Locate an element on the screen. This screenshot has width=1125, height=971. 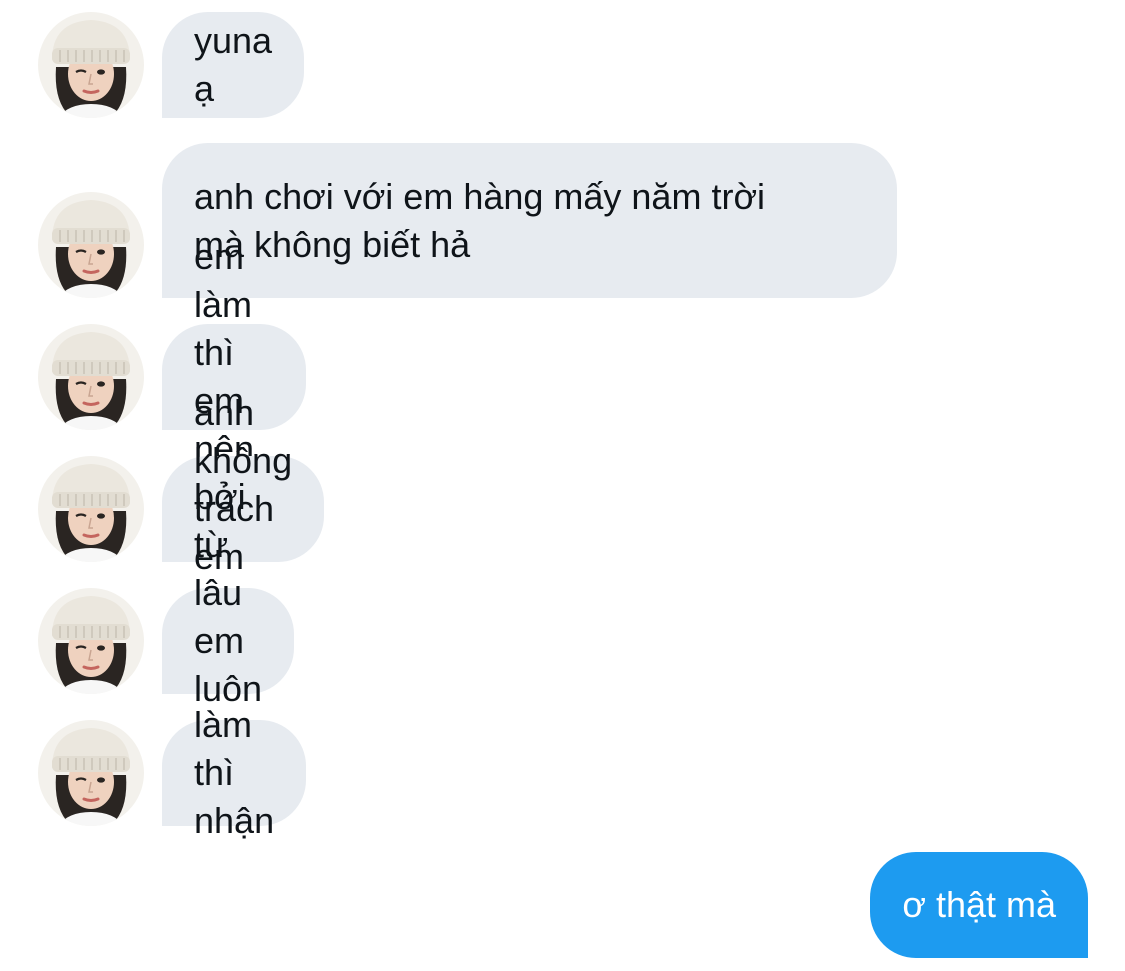
incoming-message-bubble: yuna ạ is located at coordinates (233, 65).